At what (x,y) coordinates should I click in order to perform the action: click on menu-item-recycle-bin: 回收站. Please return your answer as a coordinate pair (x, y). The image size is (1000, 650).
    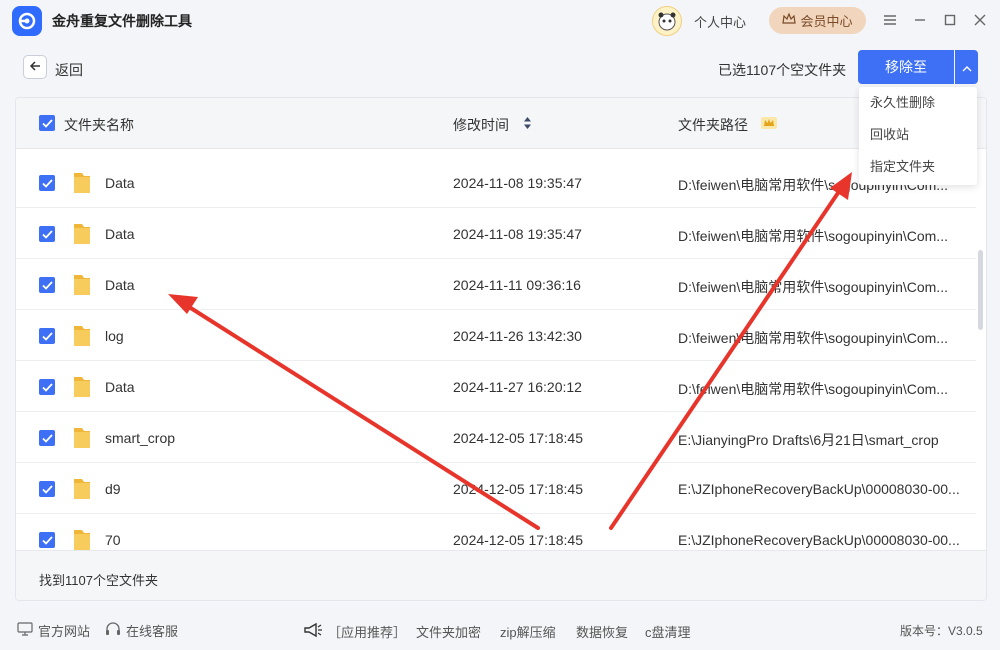
    Looking at the image, I should click on (918, 135).